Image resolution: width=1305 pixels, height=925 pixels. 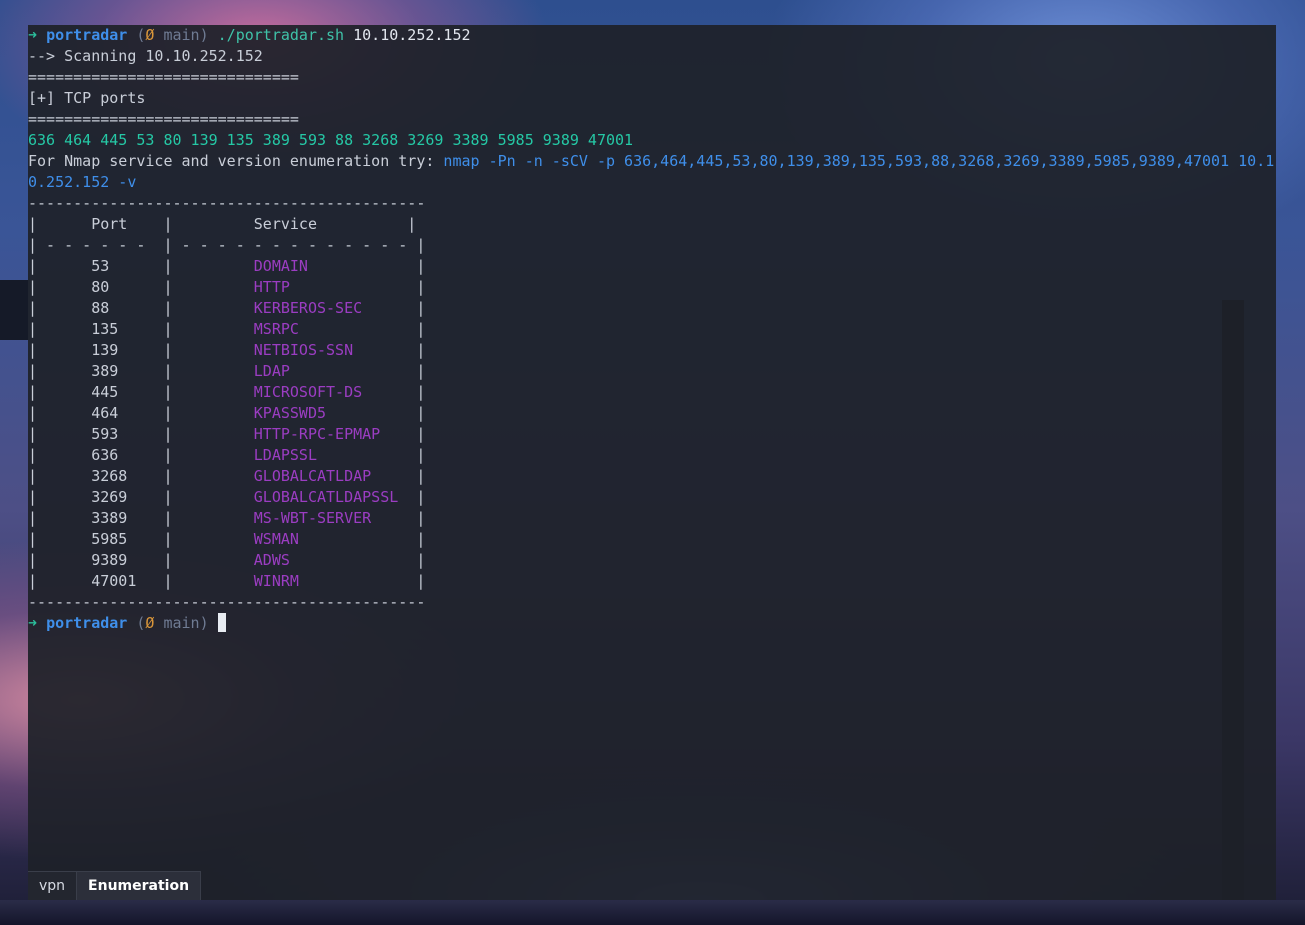 I want to click on tab-enumeration: Enumeration, so click(x=139, y=885).